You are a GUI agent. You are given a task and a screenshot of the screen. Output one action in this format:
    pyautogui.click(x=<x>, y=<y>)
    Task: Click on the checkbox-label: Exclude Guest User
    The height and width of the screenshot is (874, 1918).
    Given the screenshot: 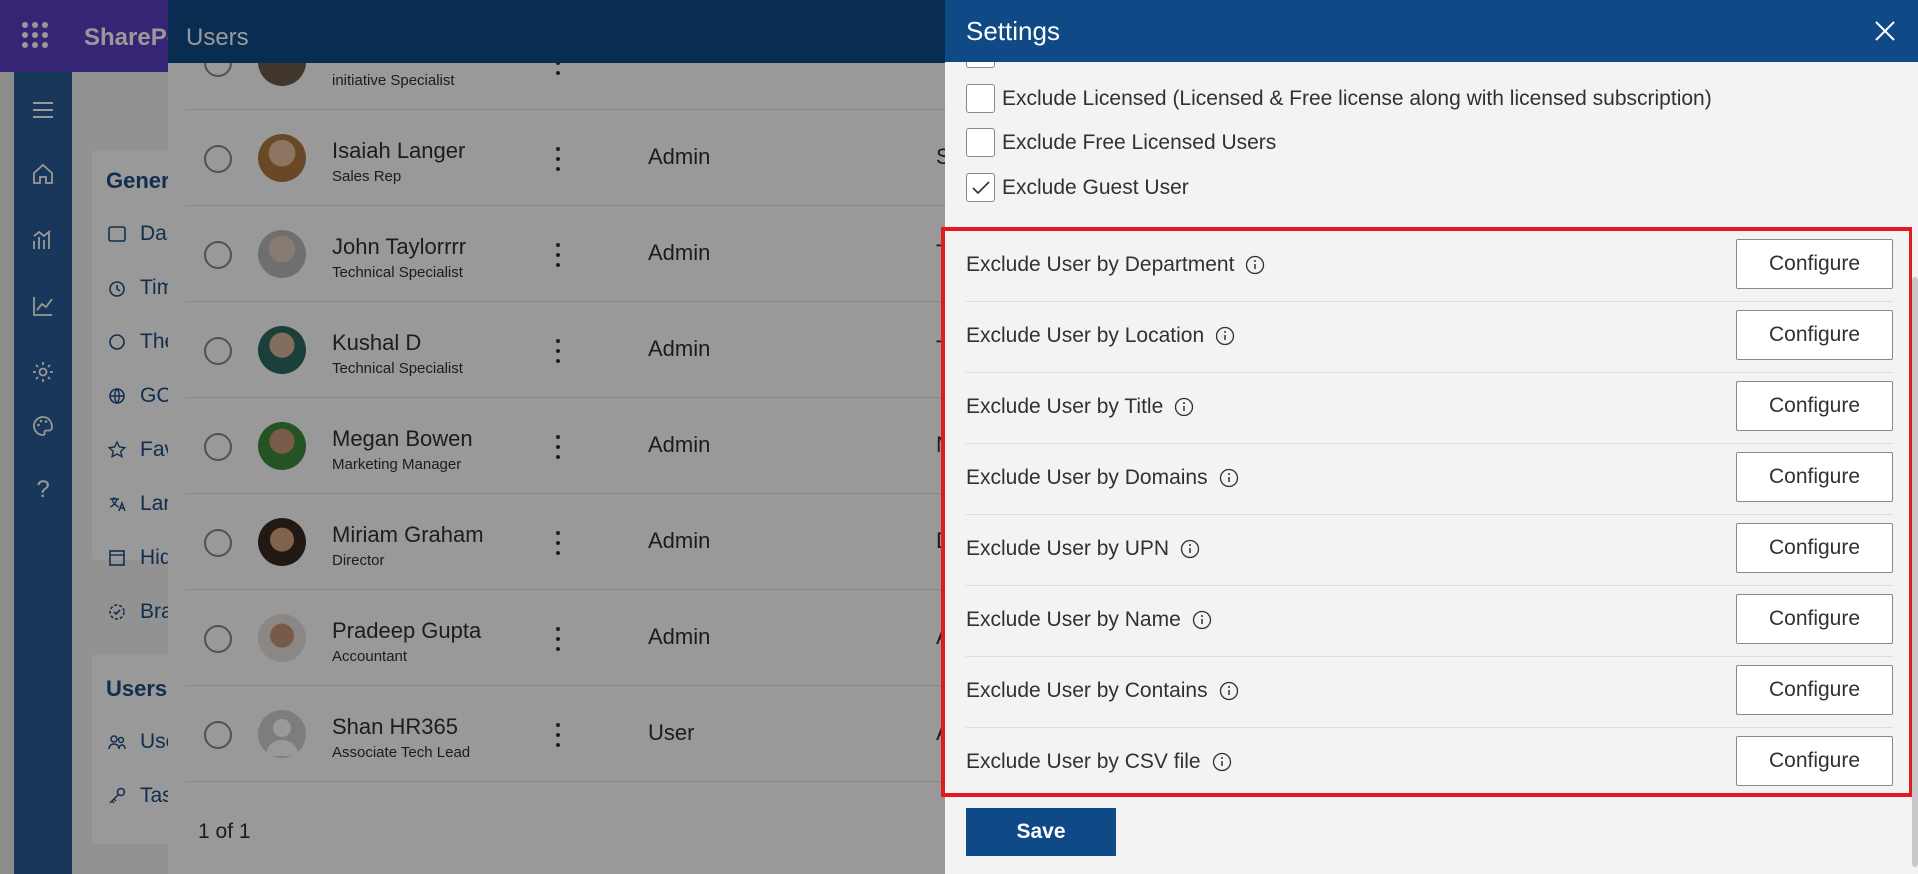 What is the action you would take?
    pyautogui.click(x=1095, y=187)
    